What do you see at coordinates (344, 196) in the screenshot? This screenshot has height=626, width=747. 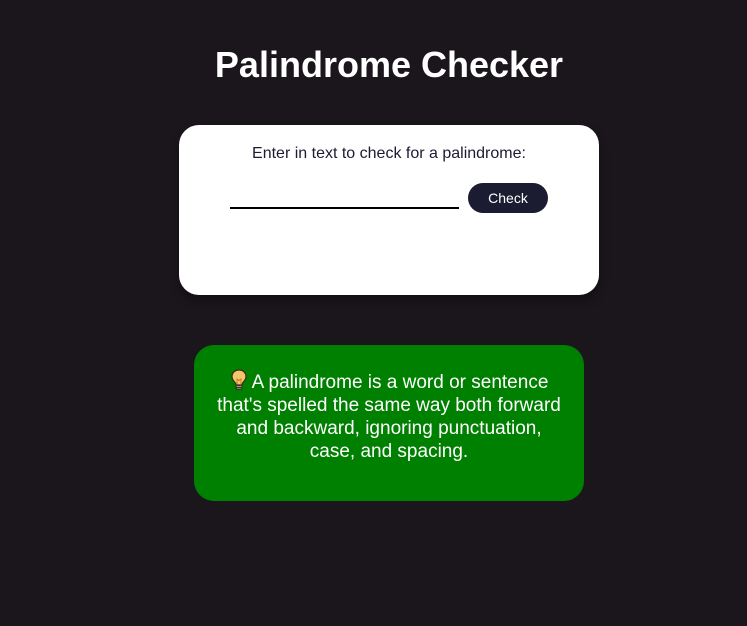 I see `text-input` at bounding box center [344, 196].